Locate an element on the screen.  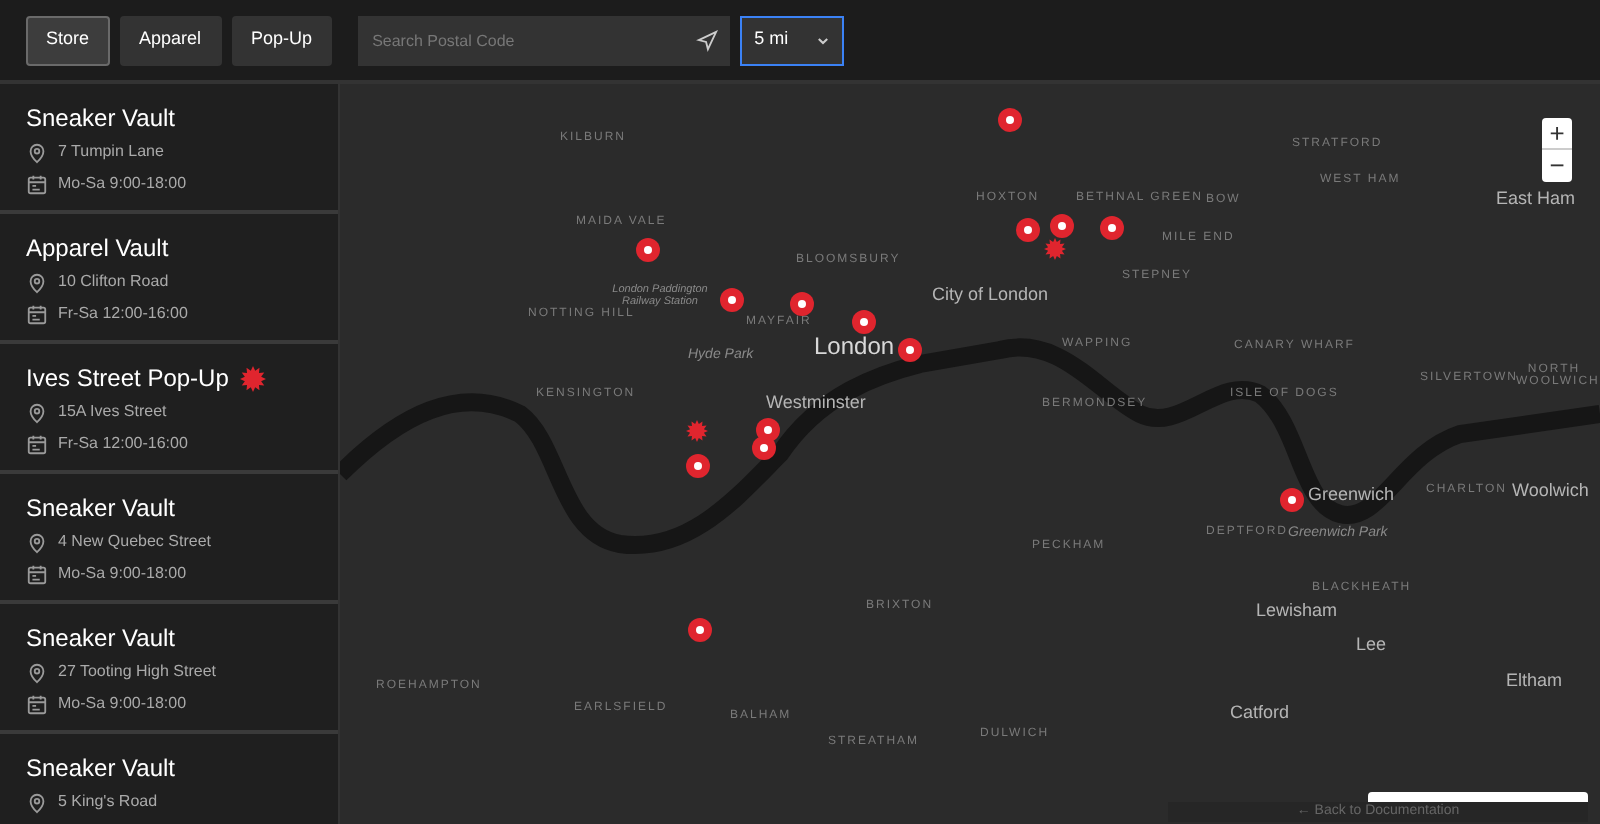
map-label: London is located at coordinates (854, 346).